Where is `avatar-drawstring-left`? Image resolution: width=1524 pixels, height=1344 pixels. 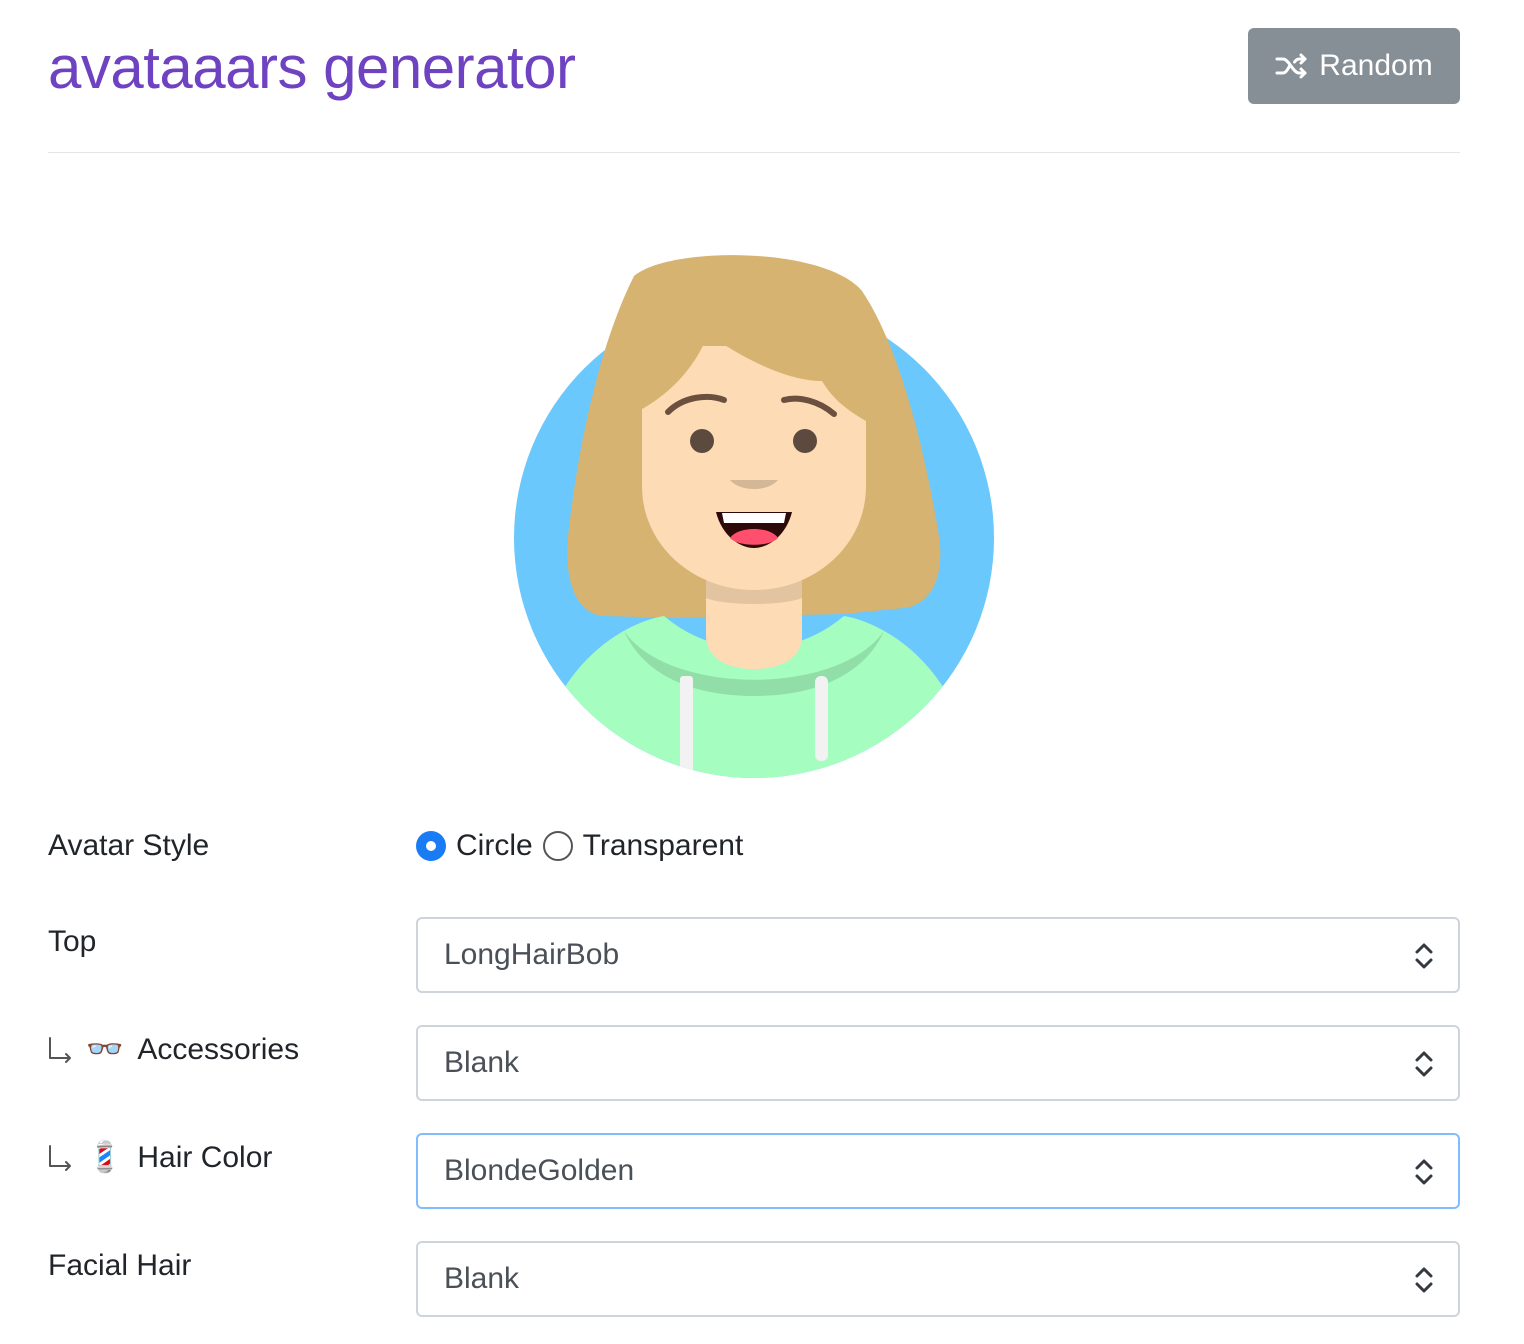
avatar-drawstring-left is located at coordinates (686, 726).